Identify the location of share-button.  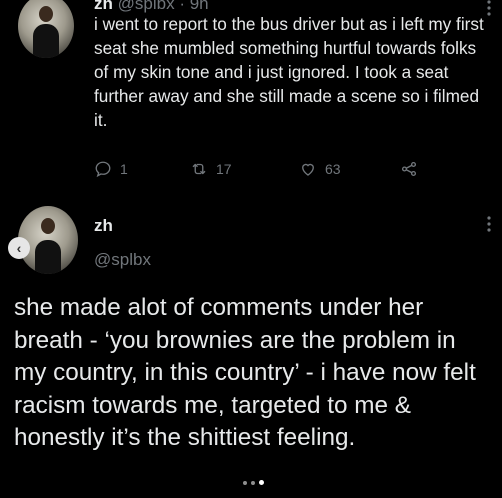
(413, 169).